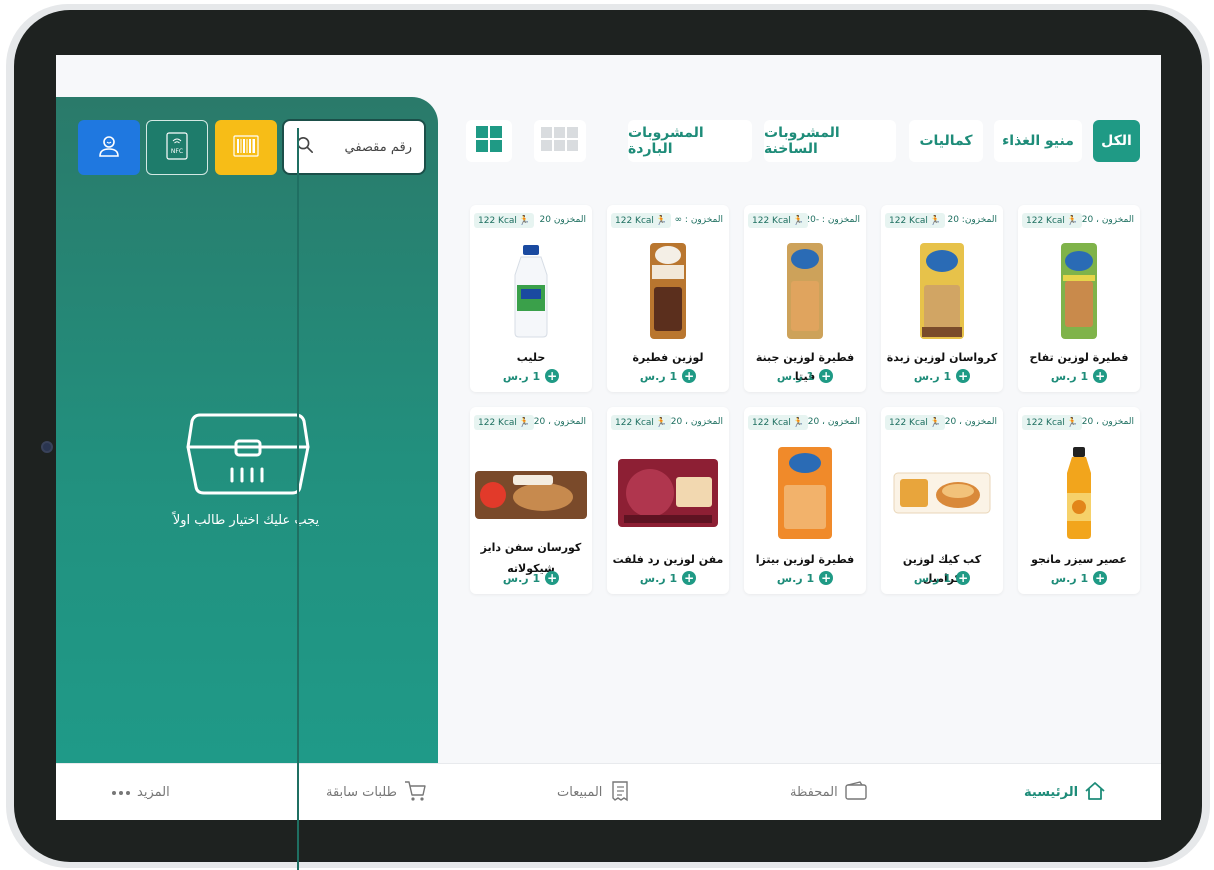  Describe the element at coordinates (1116, 141) in the screenshot. I see `tab-all: الكل` at that location.